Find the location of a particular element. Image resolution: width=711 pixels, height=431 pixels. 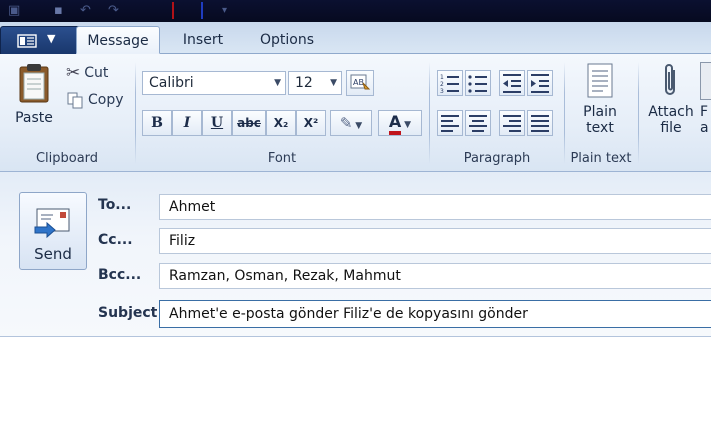

cc-field: Filiz is located at coordinates (435, 241).